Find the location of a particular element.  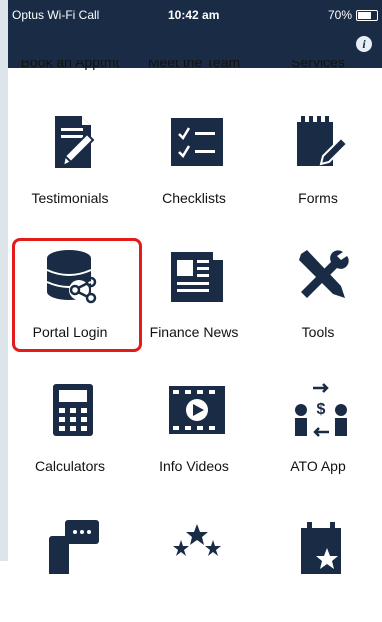

notepad-pen-icon is located at coordinates (323, 141).